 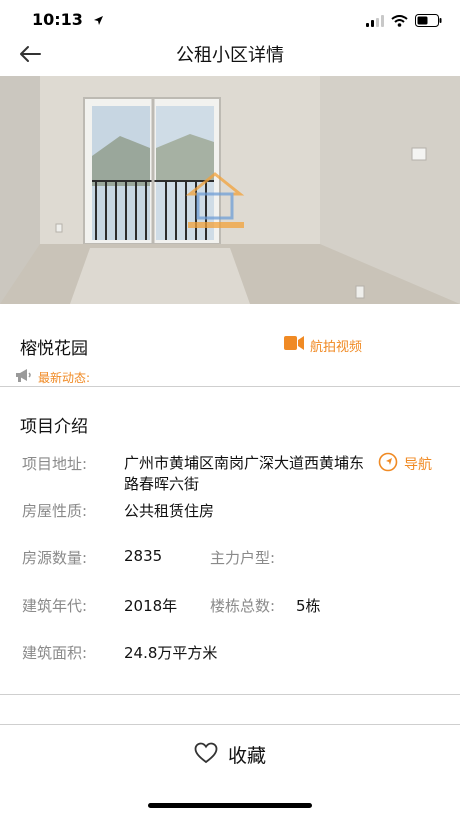 I want to click on heart-outline-icon, so click(x=206, y=755).